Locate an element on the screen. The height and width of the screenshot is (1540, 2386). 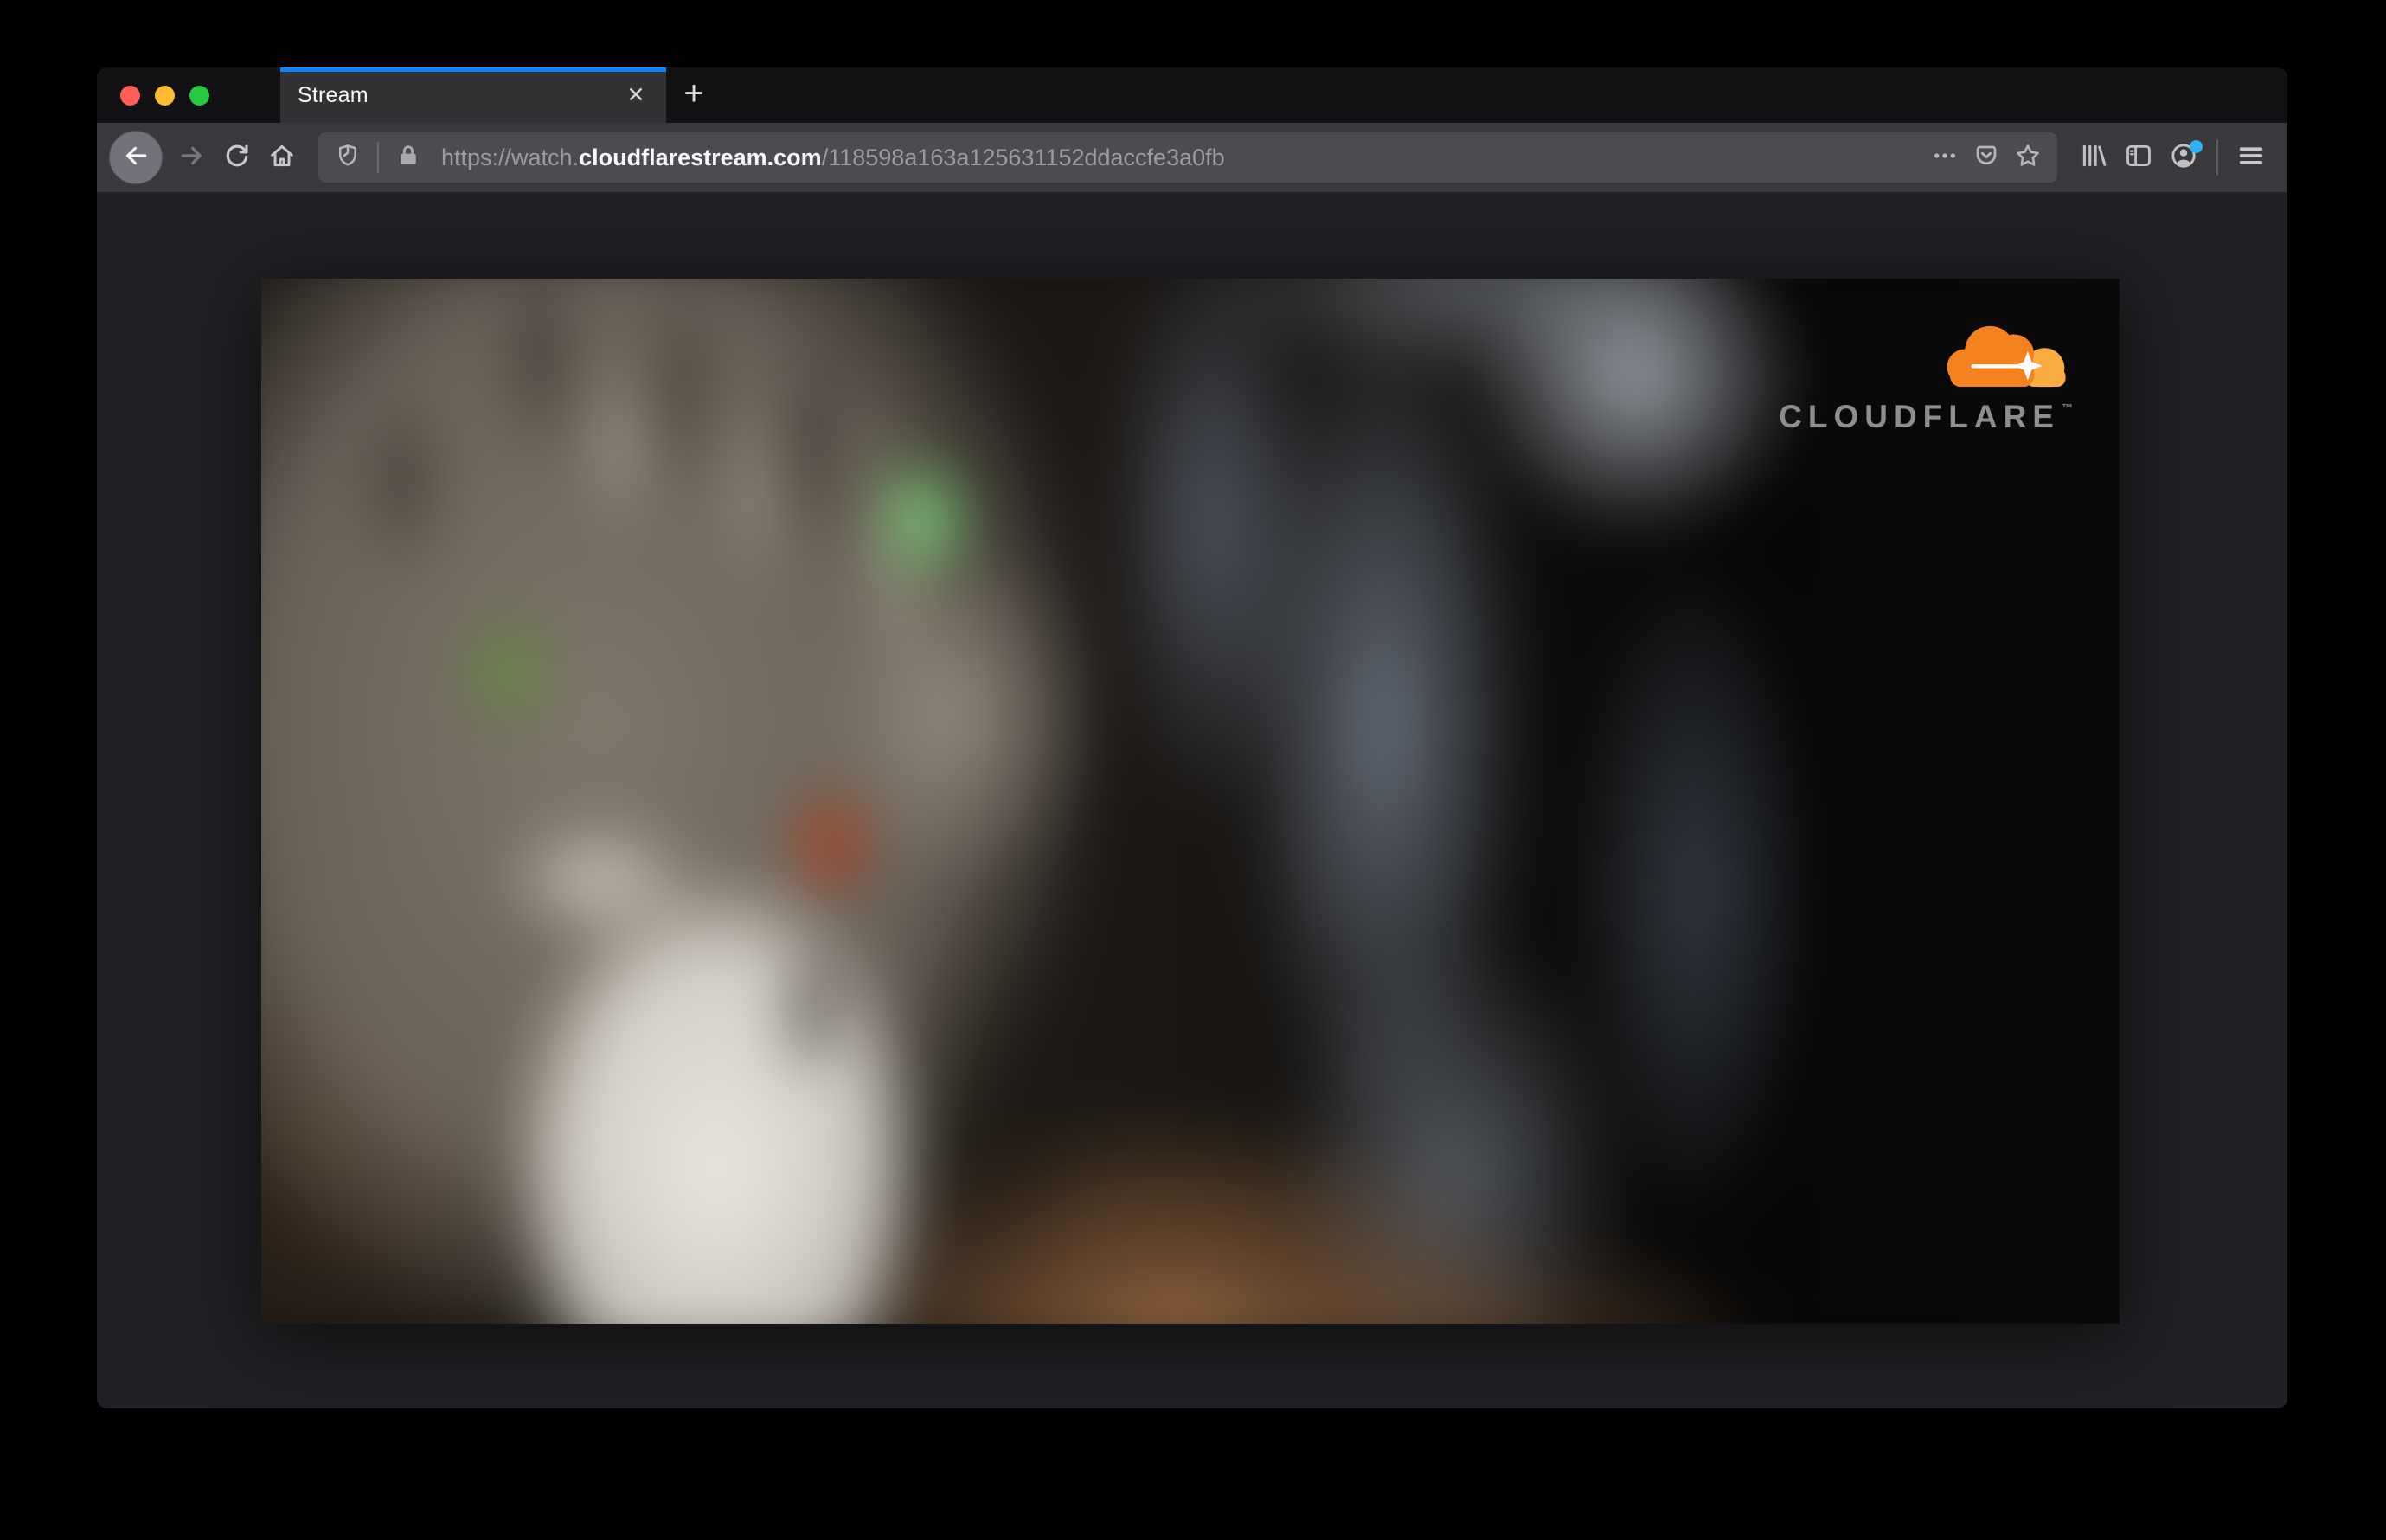
cloudflare-cloud-icon is located at coordinates (2003, 359).